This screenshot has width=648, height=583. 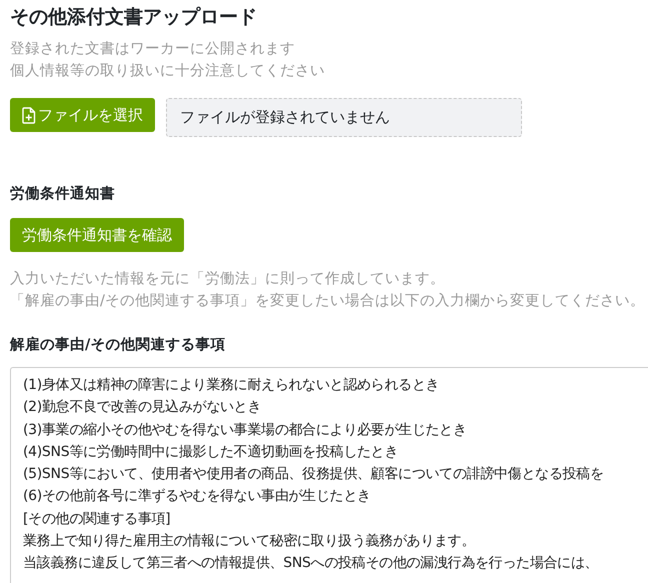 What do you see at coordinates (344, 117) in the screenshot?
I see `file-name-field: ファイルが登録されていません` at bounding box center [344, 117].